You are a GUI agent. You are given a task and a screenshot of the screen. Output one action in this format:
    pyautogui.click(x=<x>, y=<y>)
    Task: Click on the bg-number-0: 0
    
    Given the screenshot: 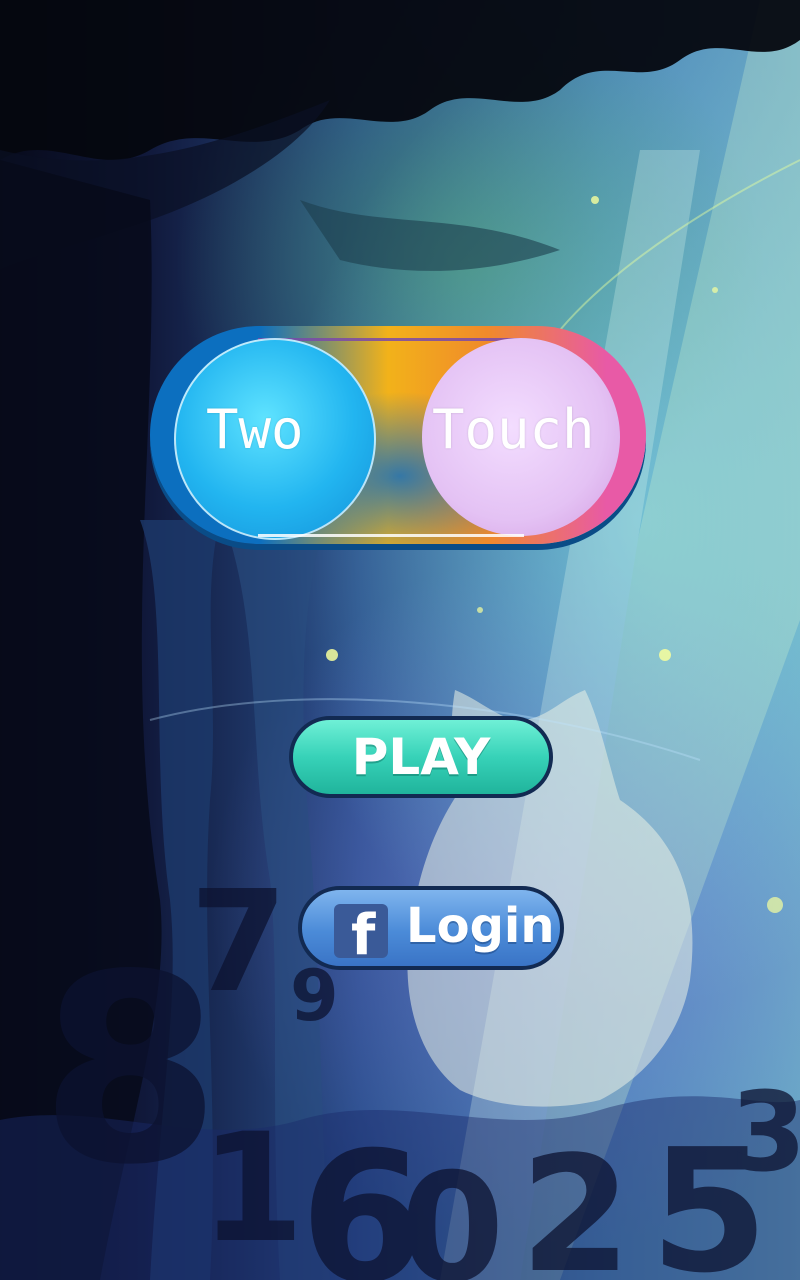 What is the action you would take?
    pyautogui.click(x=452, y=1211)
    